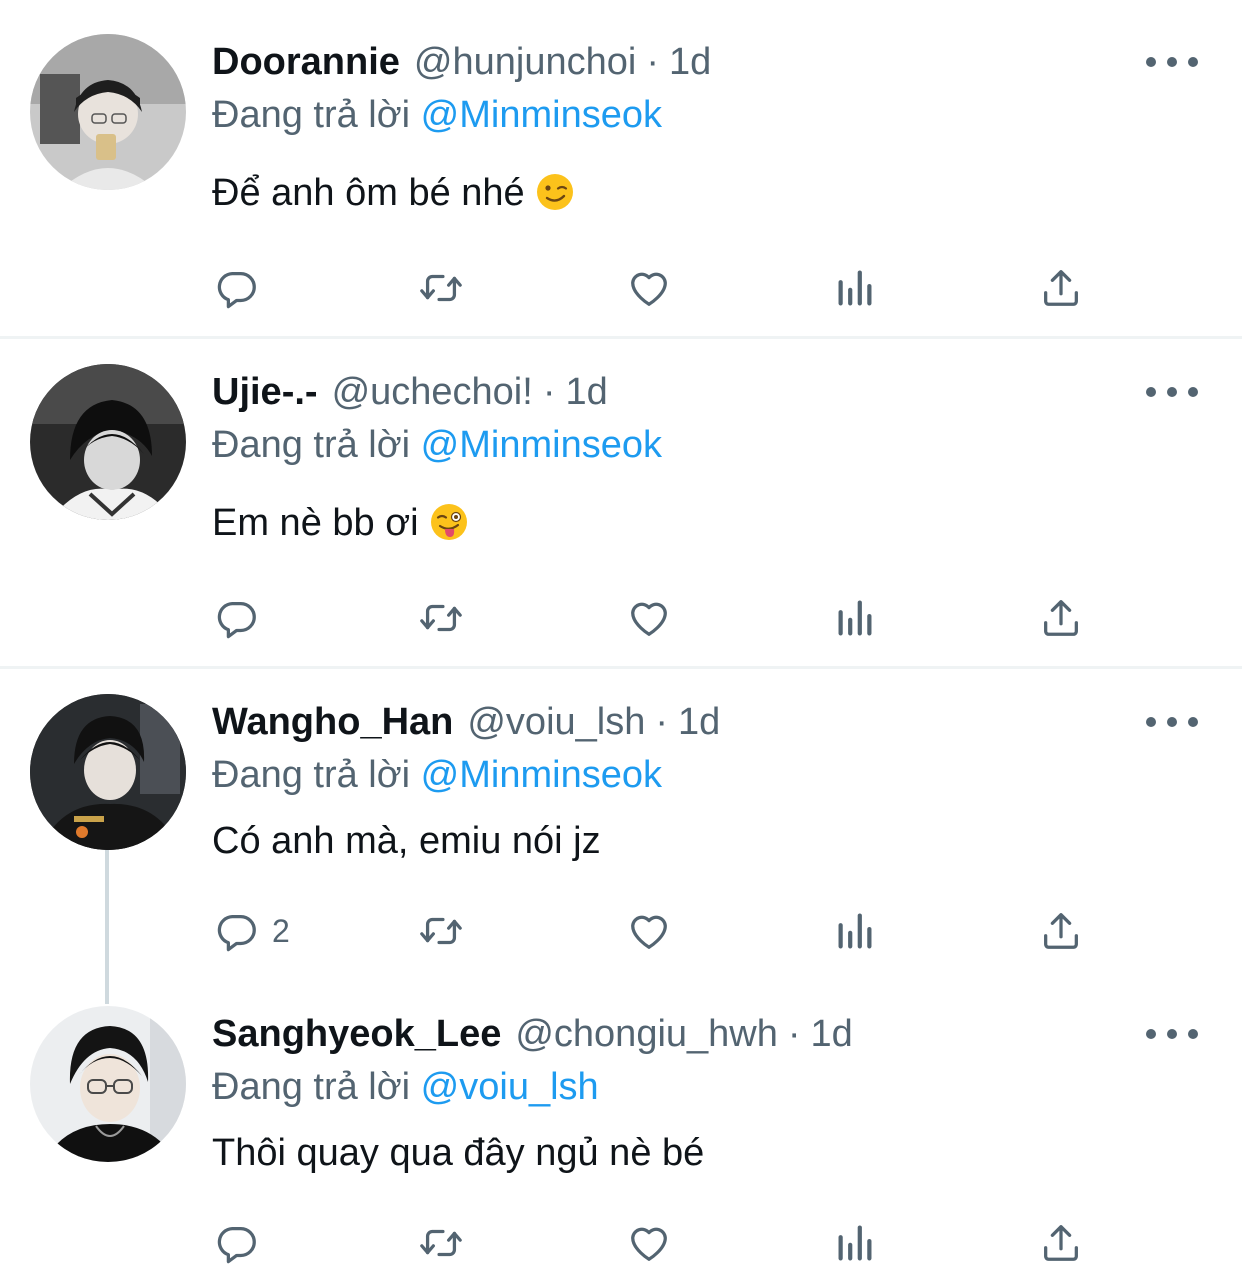 The width and height of the screenshot is (1242, 1284). What do you see at coordinates (466, 722) in the screenshot?
I see `tweet-header: Wangho_Han @voiu_lsh · 1d` at bounding box center [466, 722].